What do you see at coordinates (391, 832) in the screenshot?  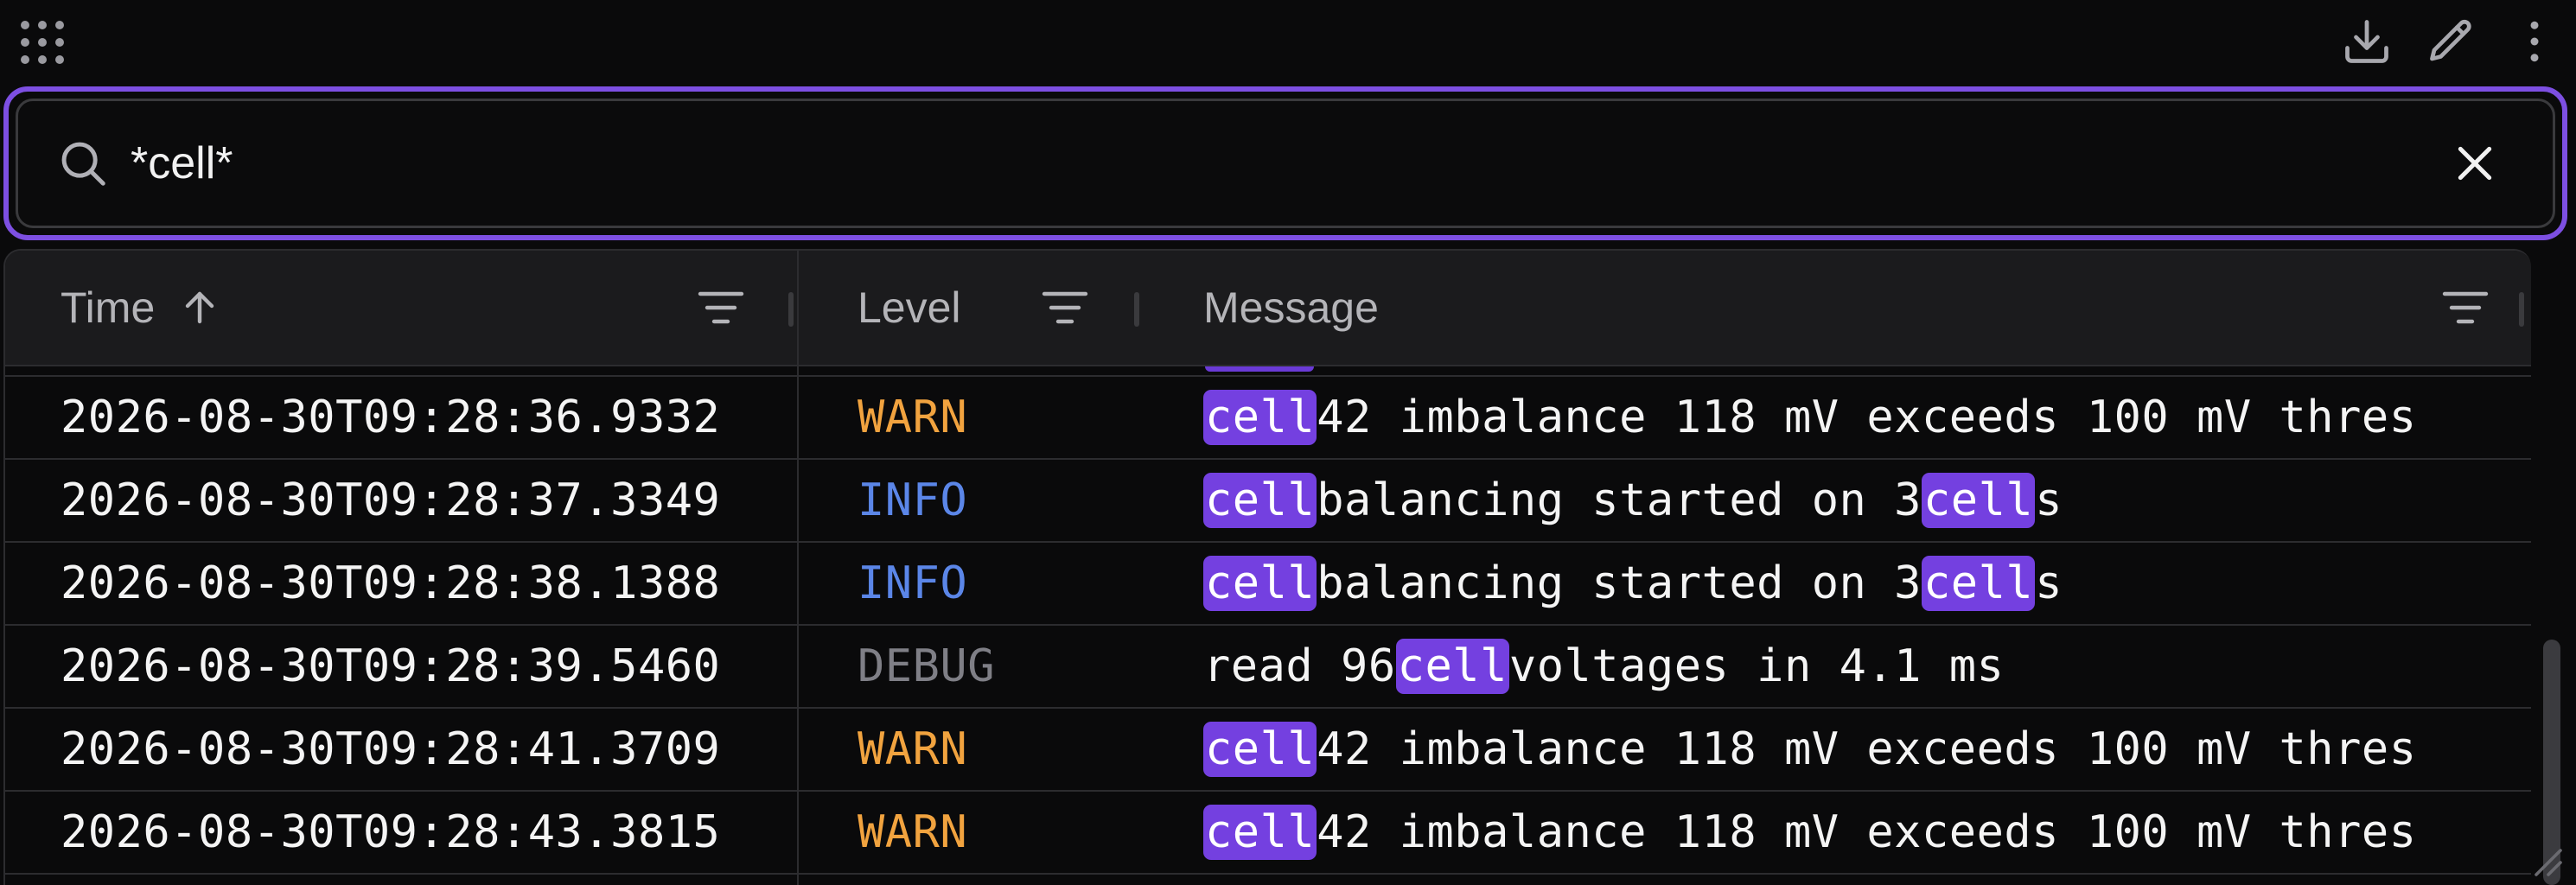 I see `time-cell: 2026-08-30T09:28:43.3815` at bounding box center [391, 832].